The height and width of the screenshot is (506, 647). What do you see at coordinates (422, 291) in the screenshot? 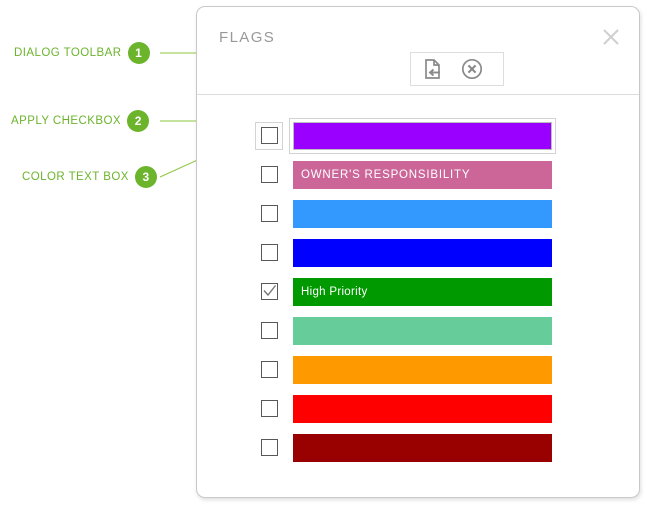
I see `color-text-box-4: High Priority` at bounding box center [422, 291].